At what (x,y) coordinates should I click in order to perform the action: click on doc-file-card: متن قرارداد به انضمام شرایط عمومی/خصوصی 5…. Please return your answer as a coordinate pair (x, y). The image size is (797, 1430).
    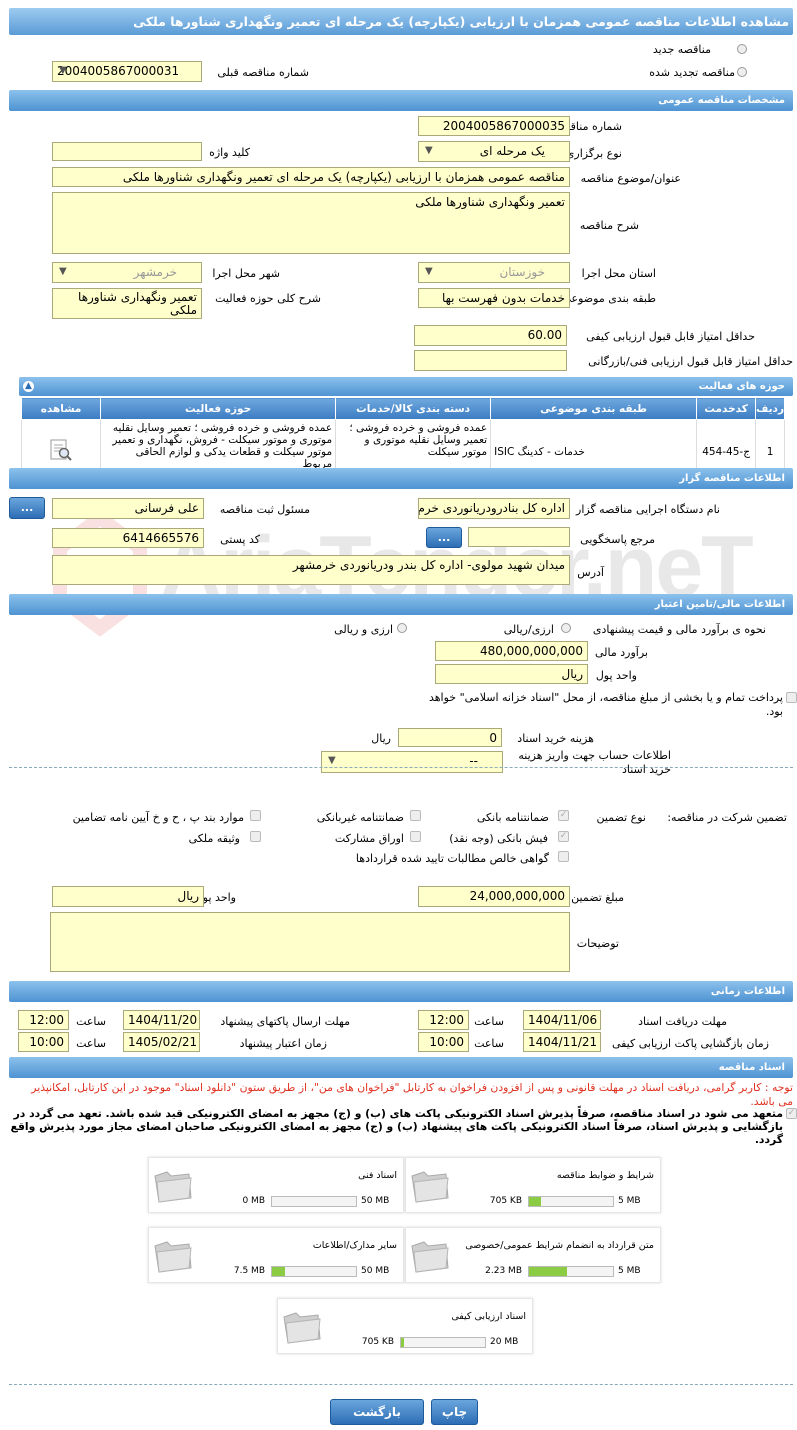
    Looking at the image, I should click on (533, 1255).